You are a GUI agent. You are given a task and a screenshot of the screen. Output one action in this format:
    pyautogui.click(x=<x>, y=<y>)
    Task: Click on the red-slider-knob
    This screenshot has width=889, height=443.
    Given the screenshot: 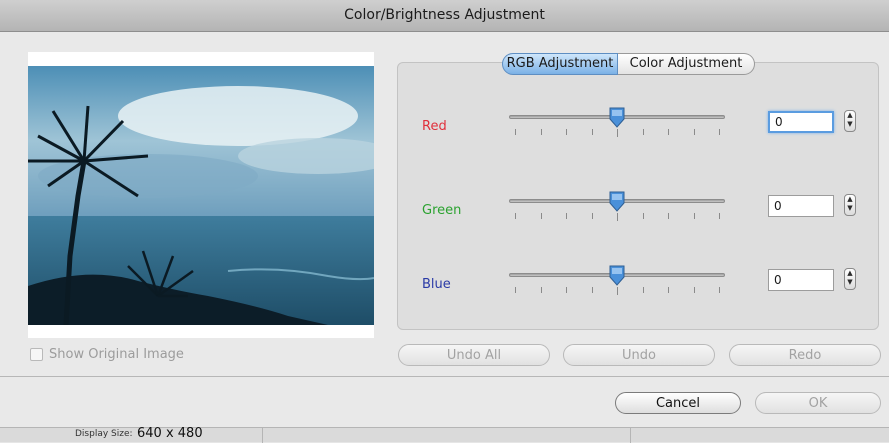 What is the action you would take?
    pyautogui.click(x=617, y=118)
    